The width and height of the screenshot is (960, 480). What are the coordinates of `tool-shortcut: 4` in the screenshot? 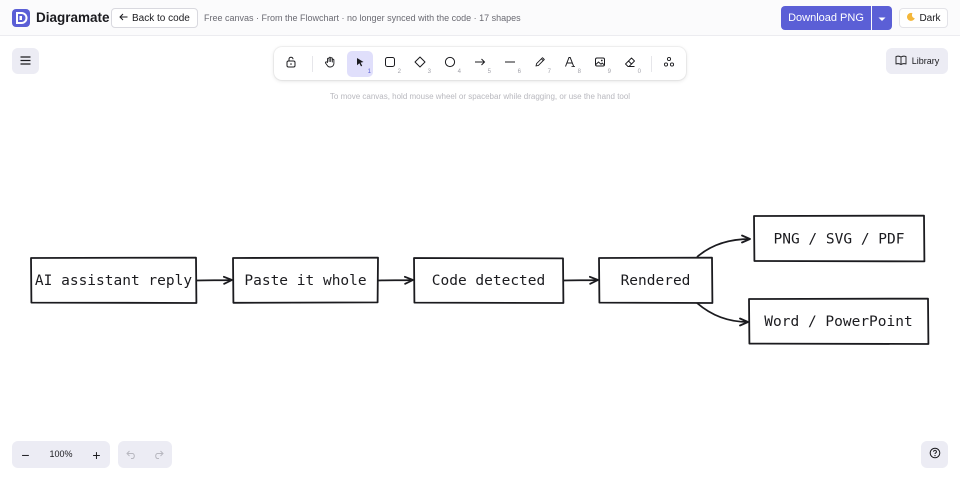 It's located at (459, 72).